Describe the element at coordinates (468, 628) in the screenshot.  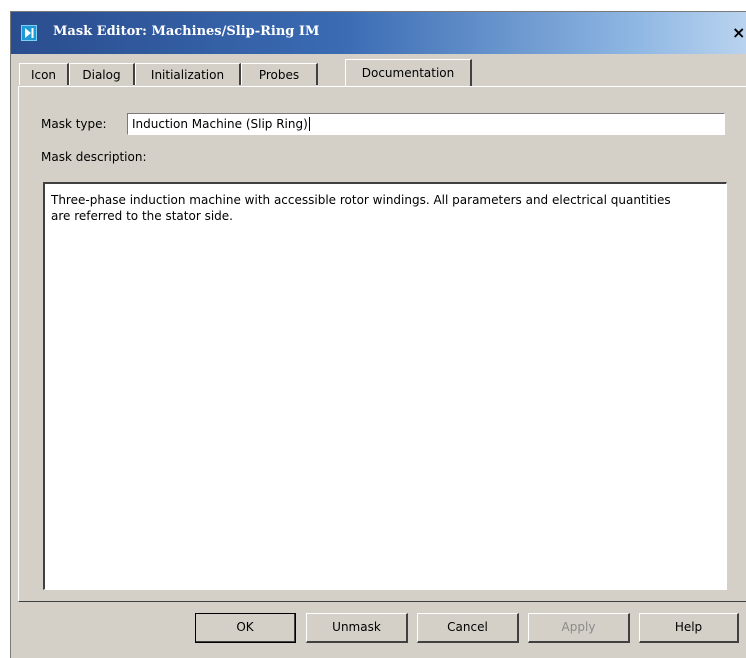
I see `cancel-button: Cancel` at that location.